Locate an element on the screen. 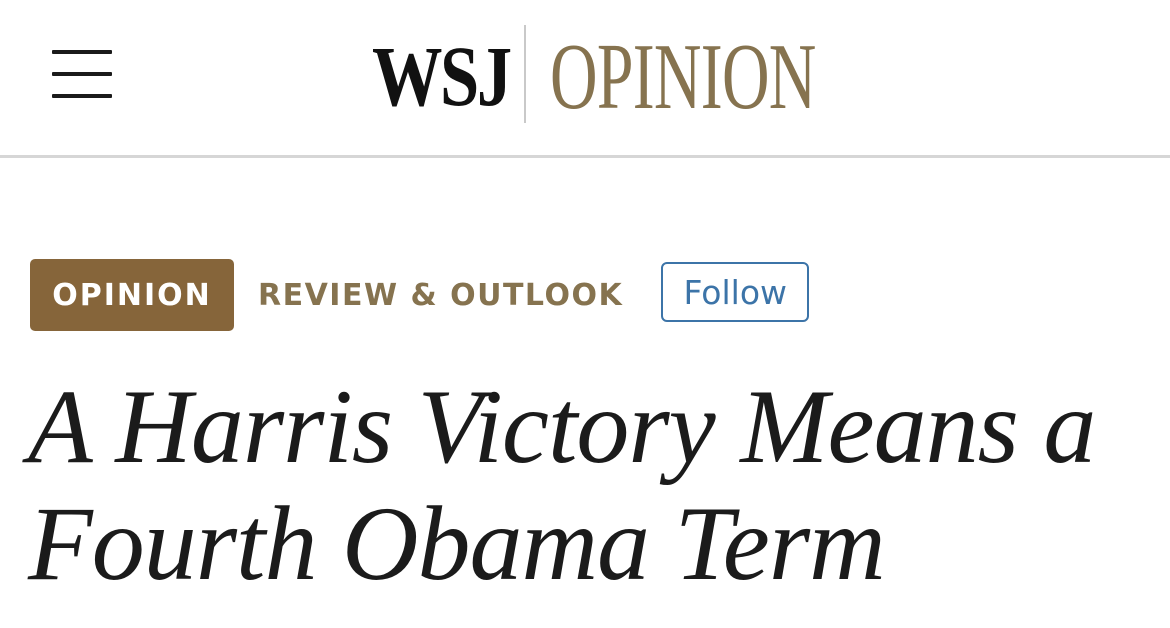  article-tag-row: OPINION REVIEW & OUTLOOK Follow is located at coordinates (420, 295).